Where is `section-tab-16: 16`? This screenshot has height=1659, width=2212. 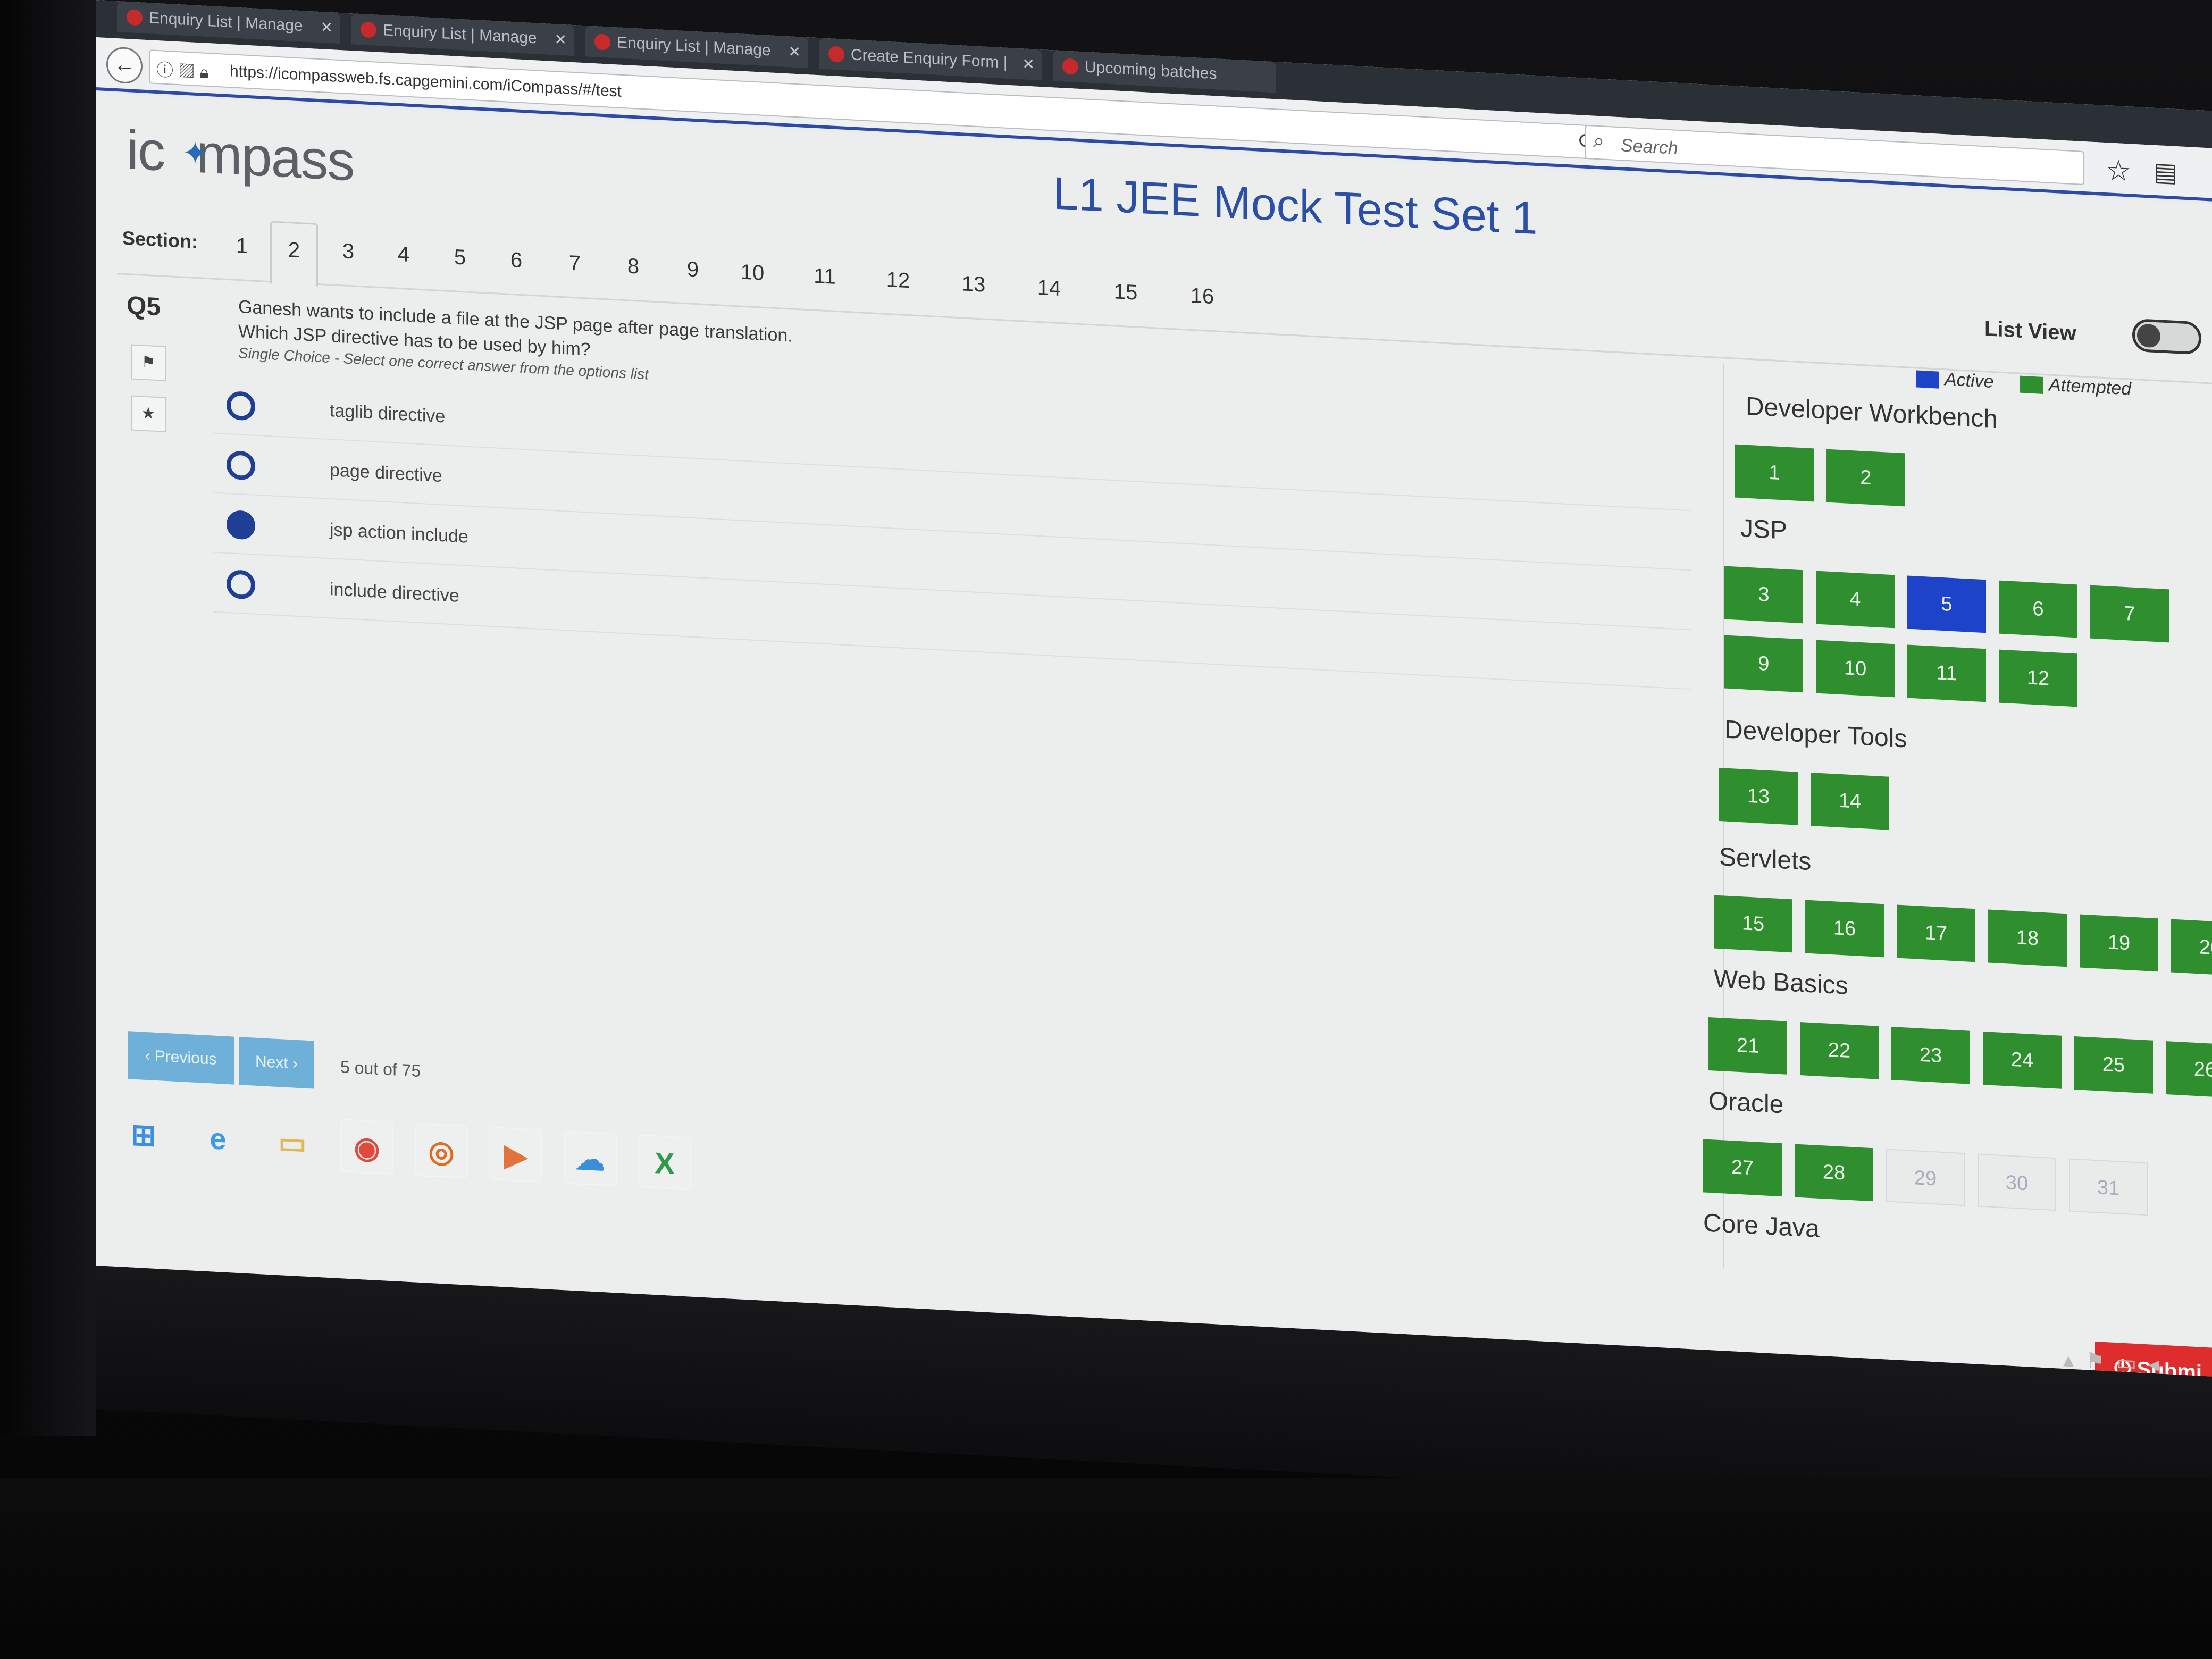 section-tab-16: 16 is located at coordinates (1202, 307).